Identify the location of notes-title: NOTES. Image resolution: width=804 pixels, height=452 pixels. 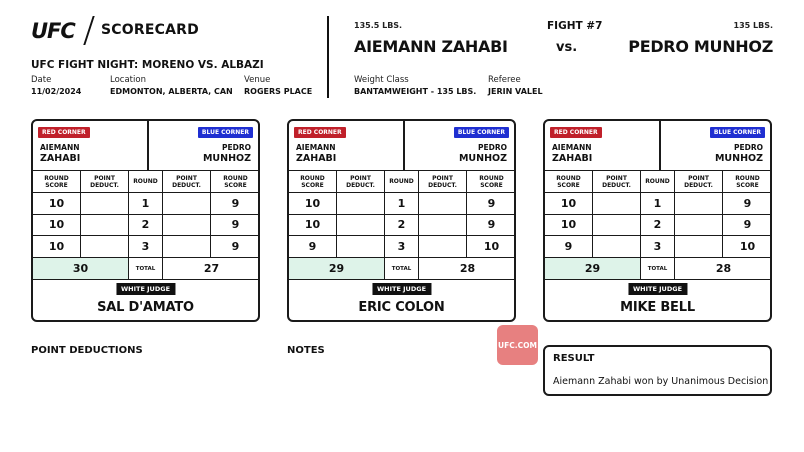
(306, 350).